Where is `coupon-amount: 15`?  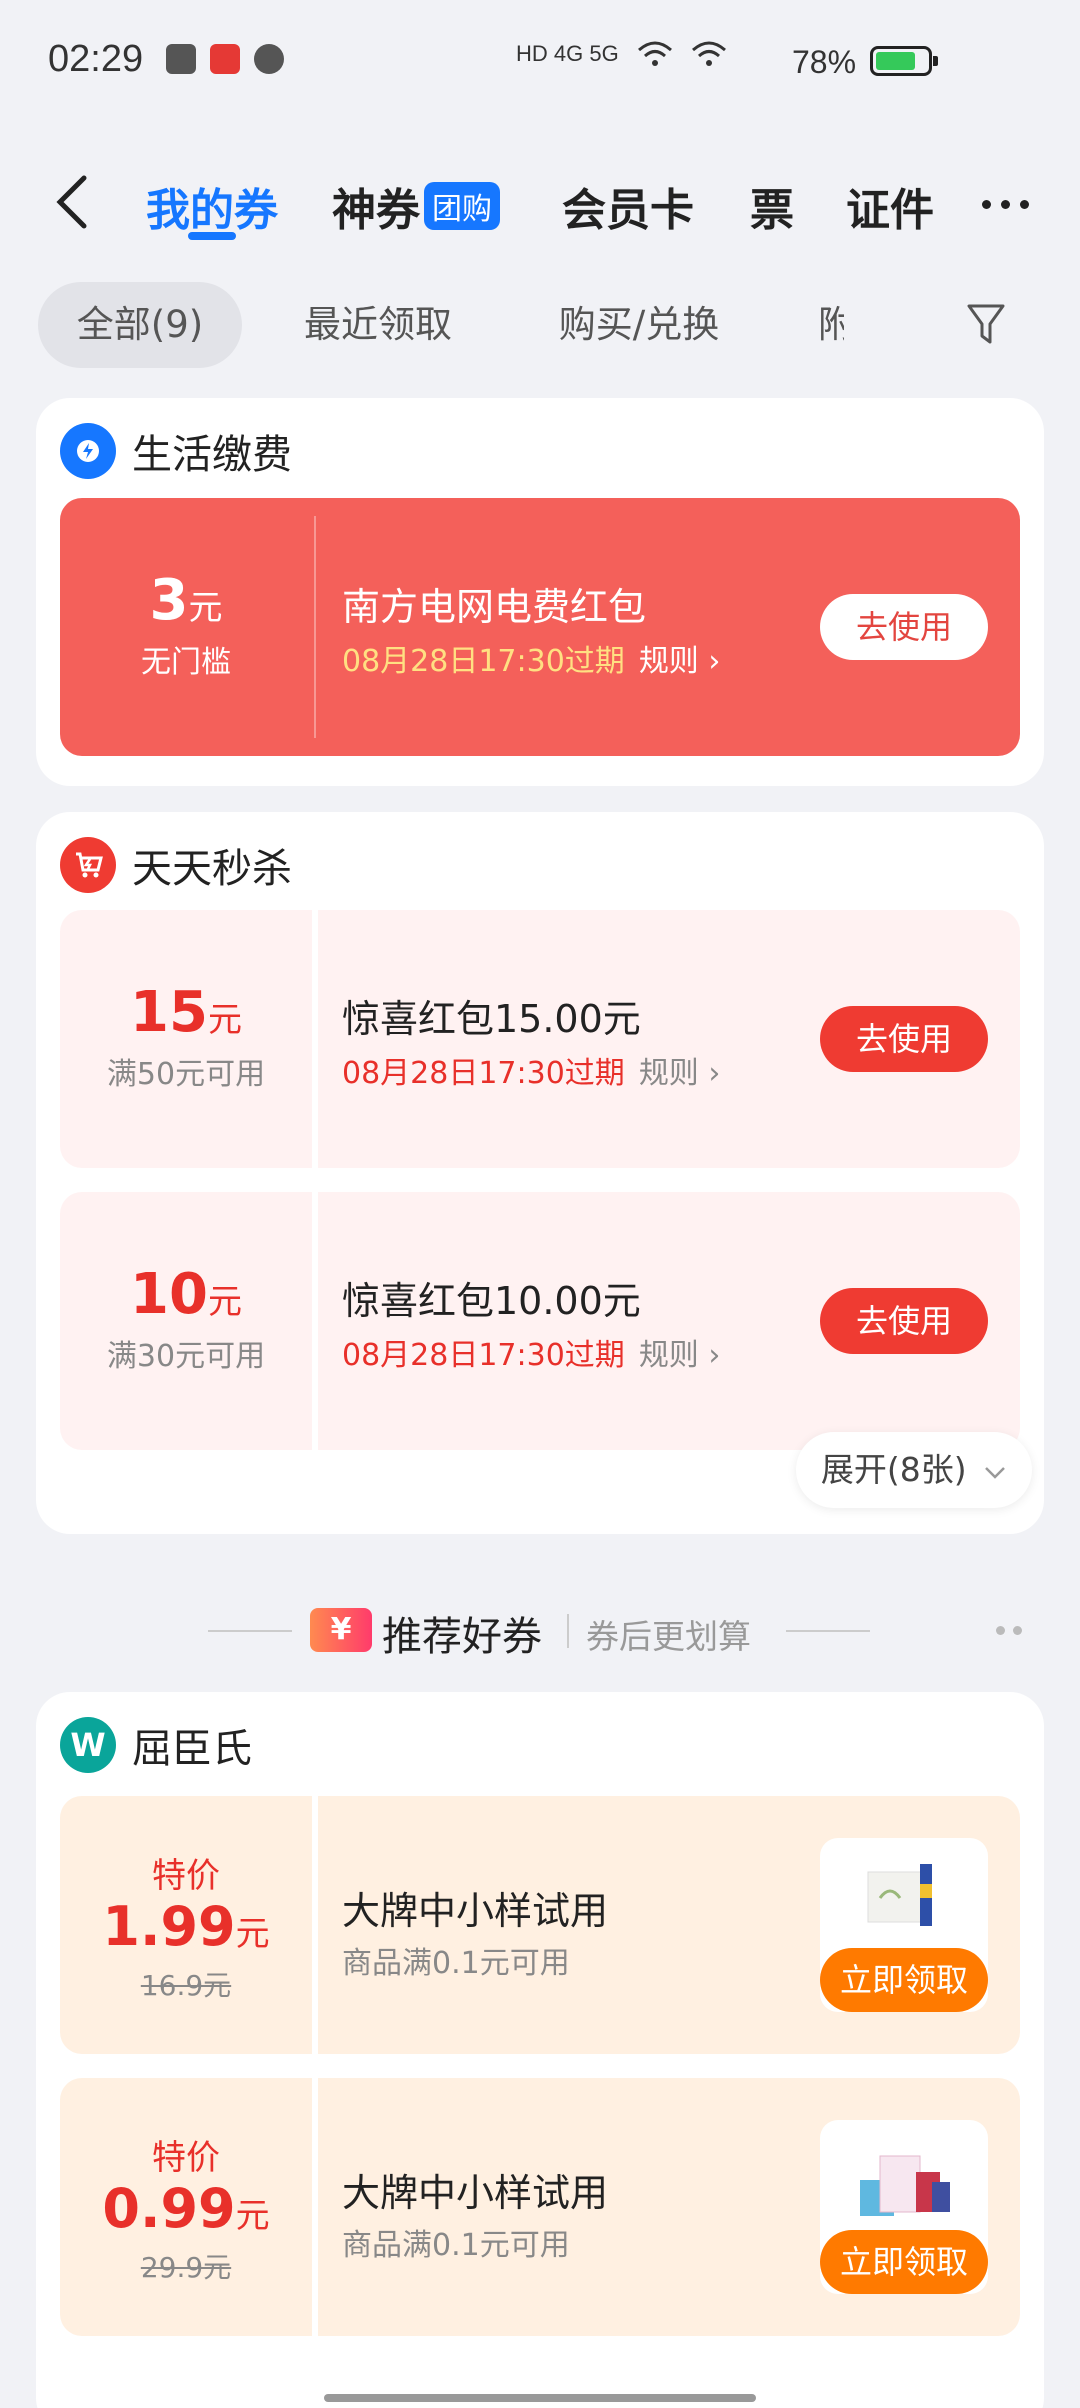 coupon-amount: 15 is located at coordinates (169, 1012).